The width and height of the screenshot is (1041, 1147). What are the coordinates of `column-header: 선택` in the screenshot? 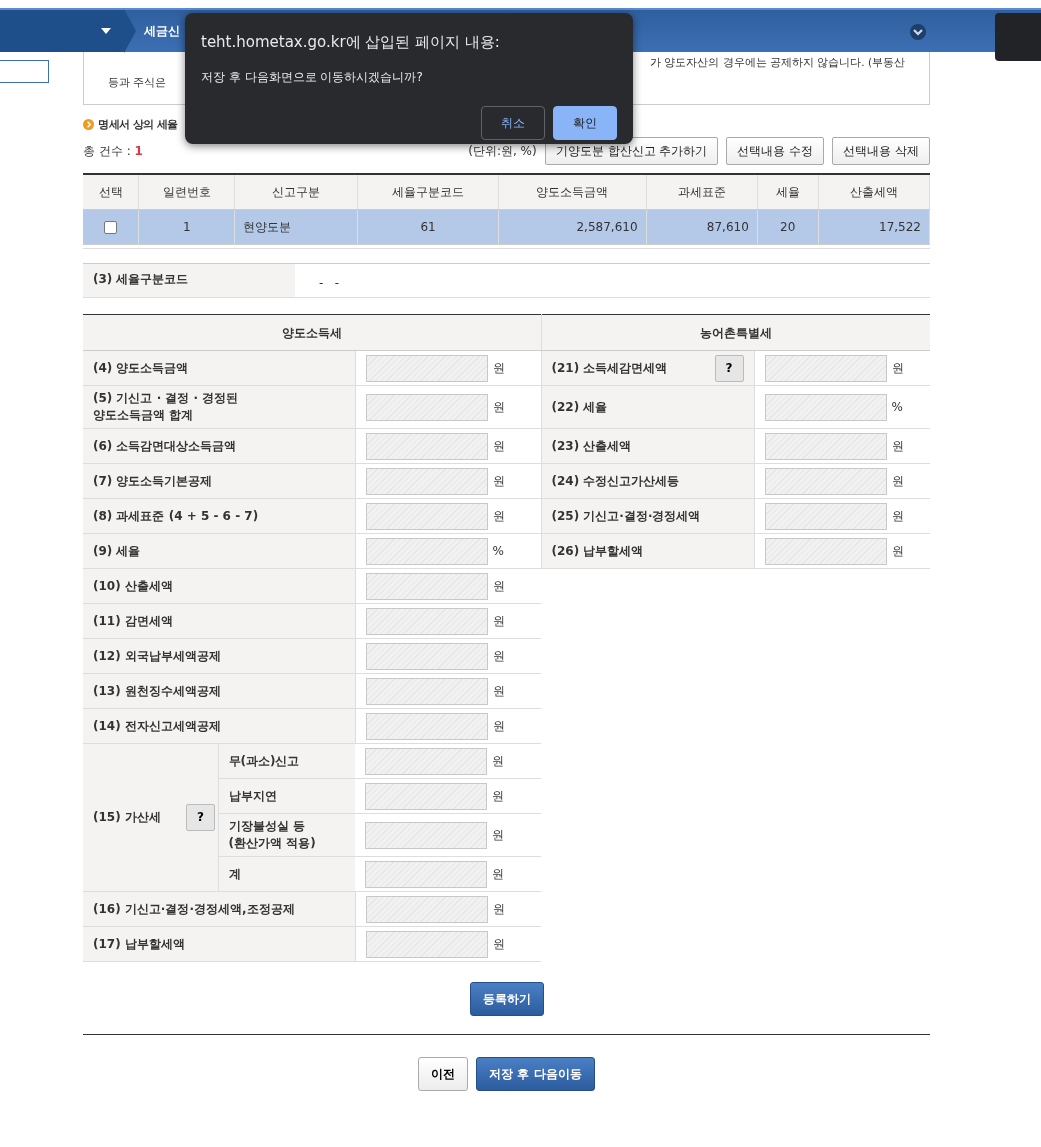 It's located at (111, 191).